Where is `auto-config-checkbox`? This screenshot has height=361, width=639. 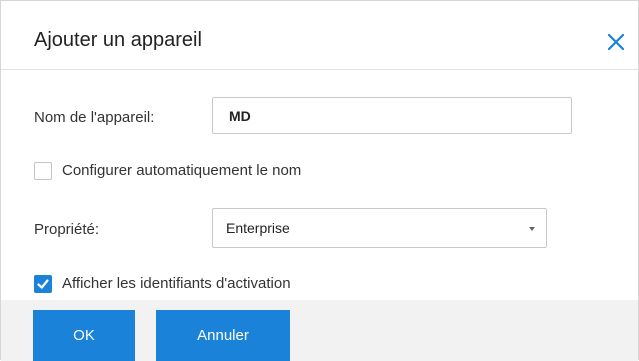
auto-config-checkbox is located at coordinates (43, 171).